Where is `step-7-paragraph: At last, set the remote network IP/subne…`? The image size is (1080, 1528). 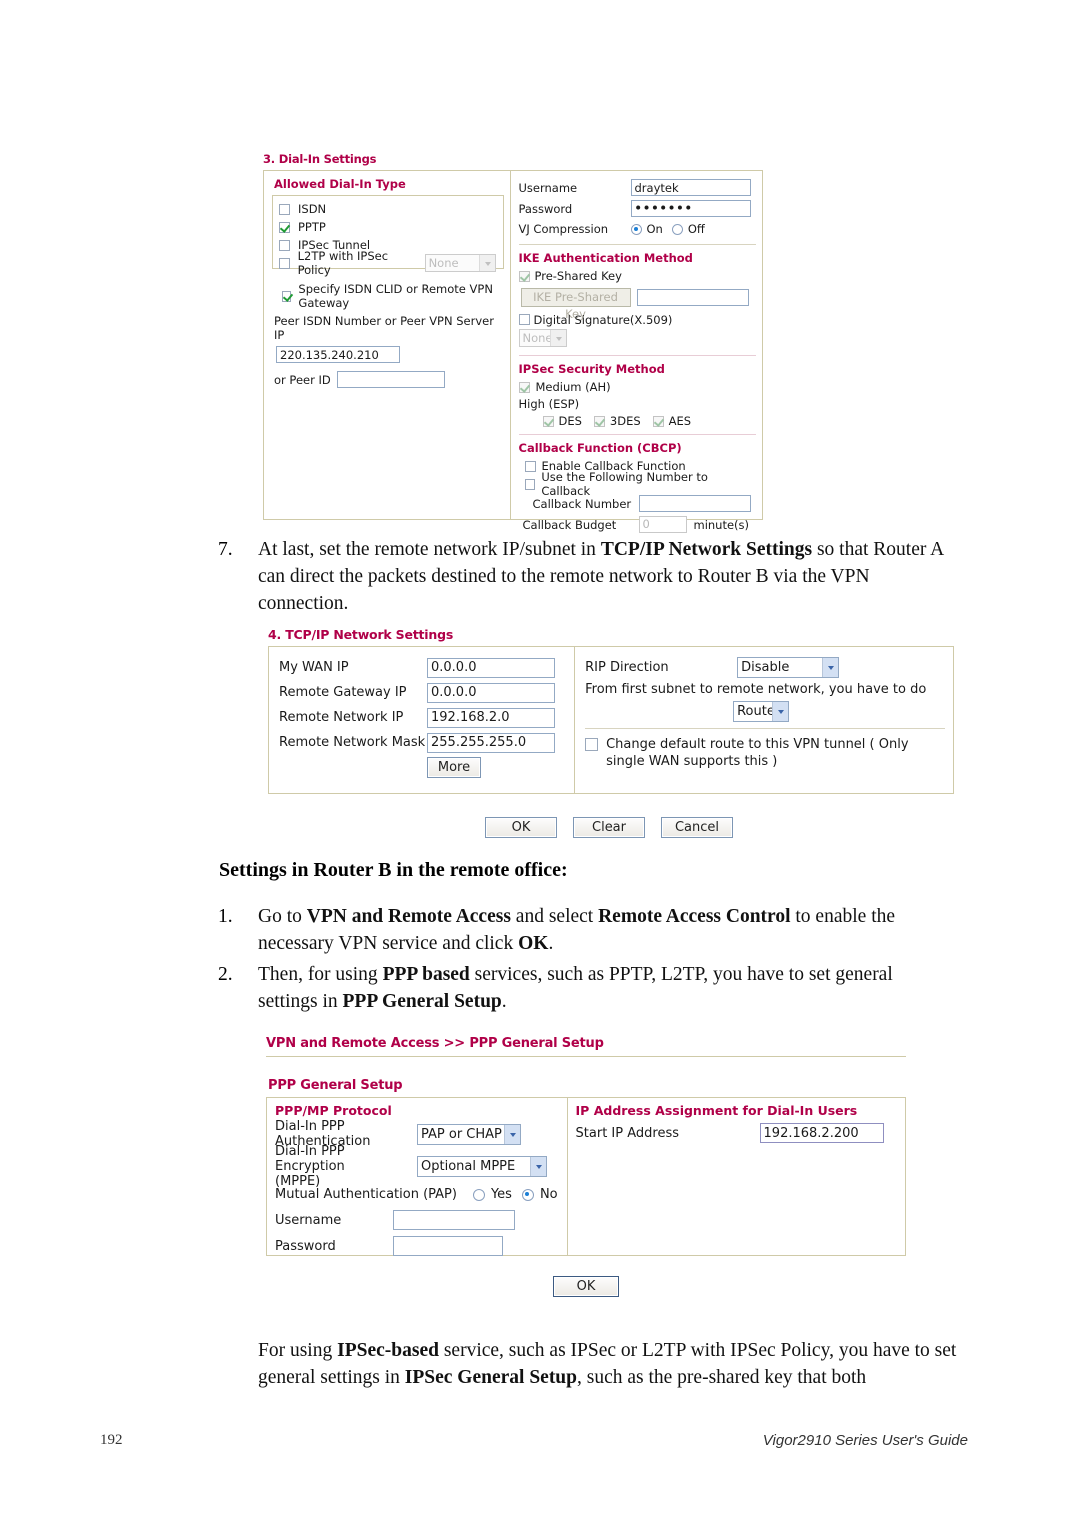
step-7-paragraph: At last, set the remote network IP/subne… is located at coordinates (609, 576).